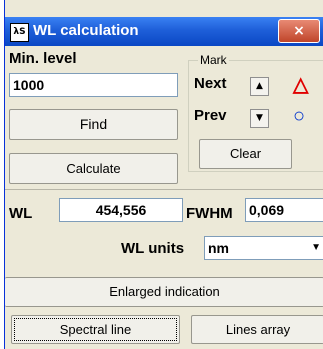 The height and width of the screenshot is (349, 323). Describe the element at coordinates (257, 329) in the screenshot. I see `lines-array-button: Lines array` at that location.